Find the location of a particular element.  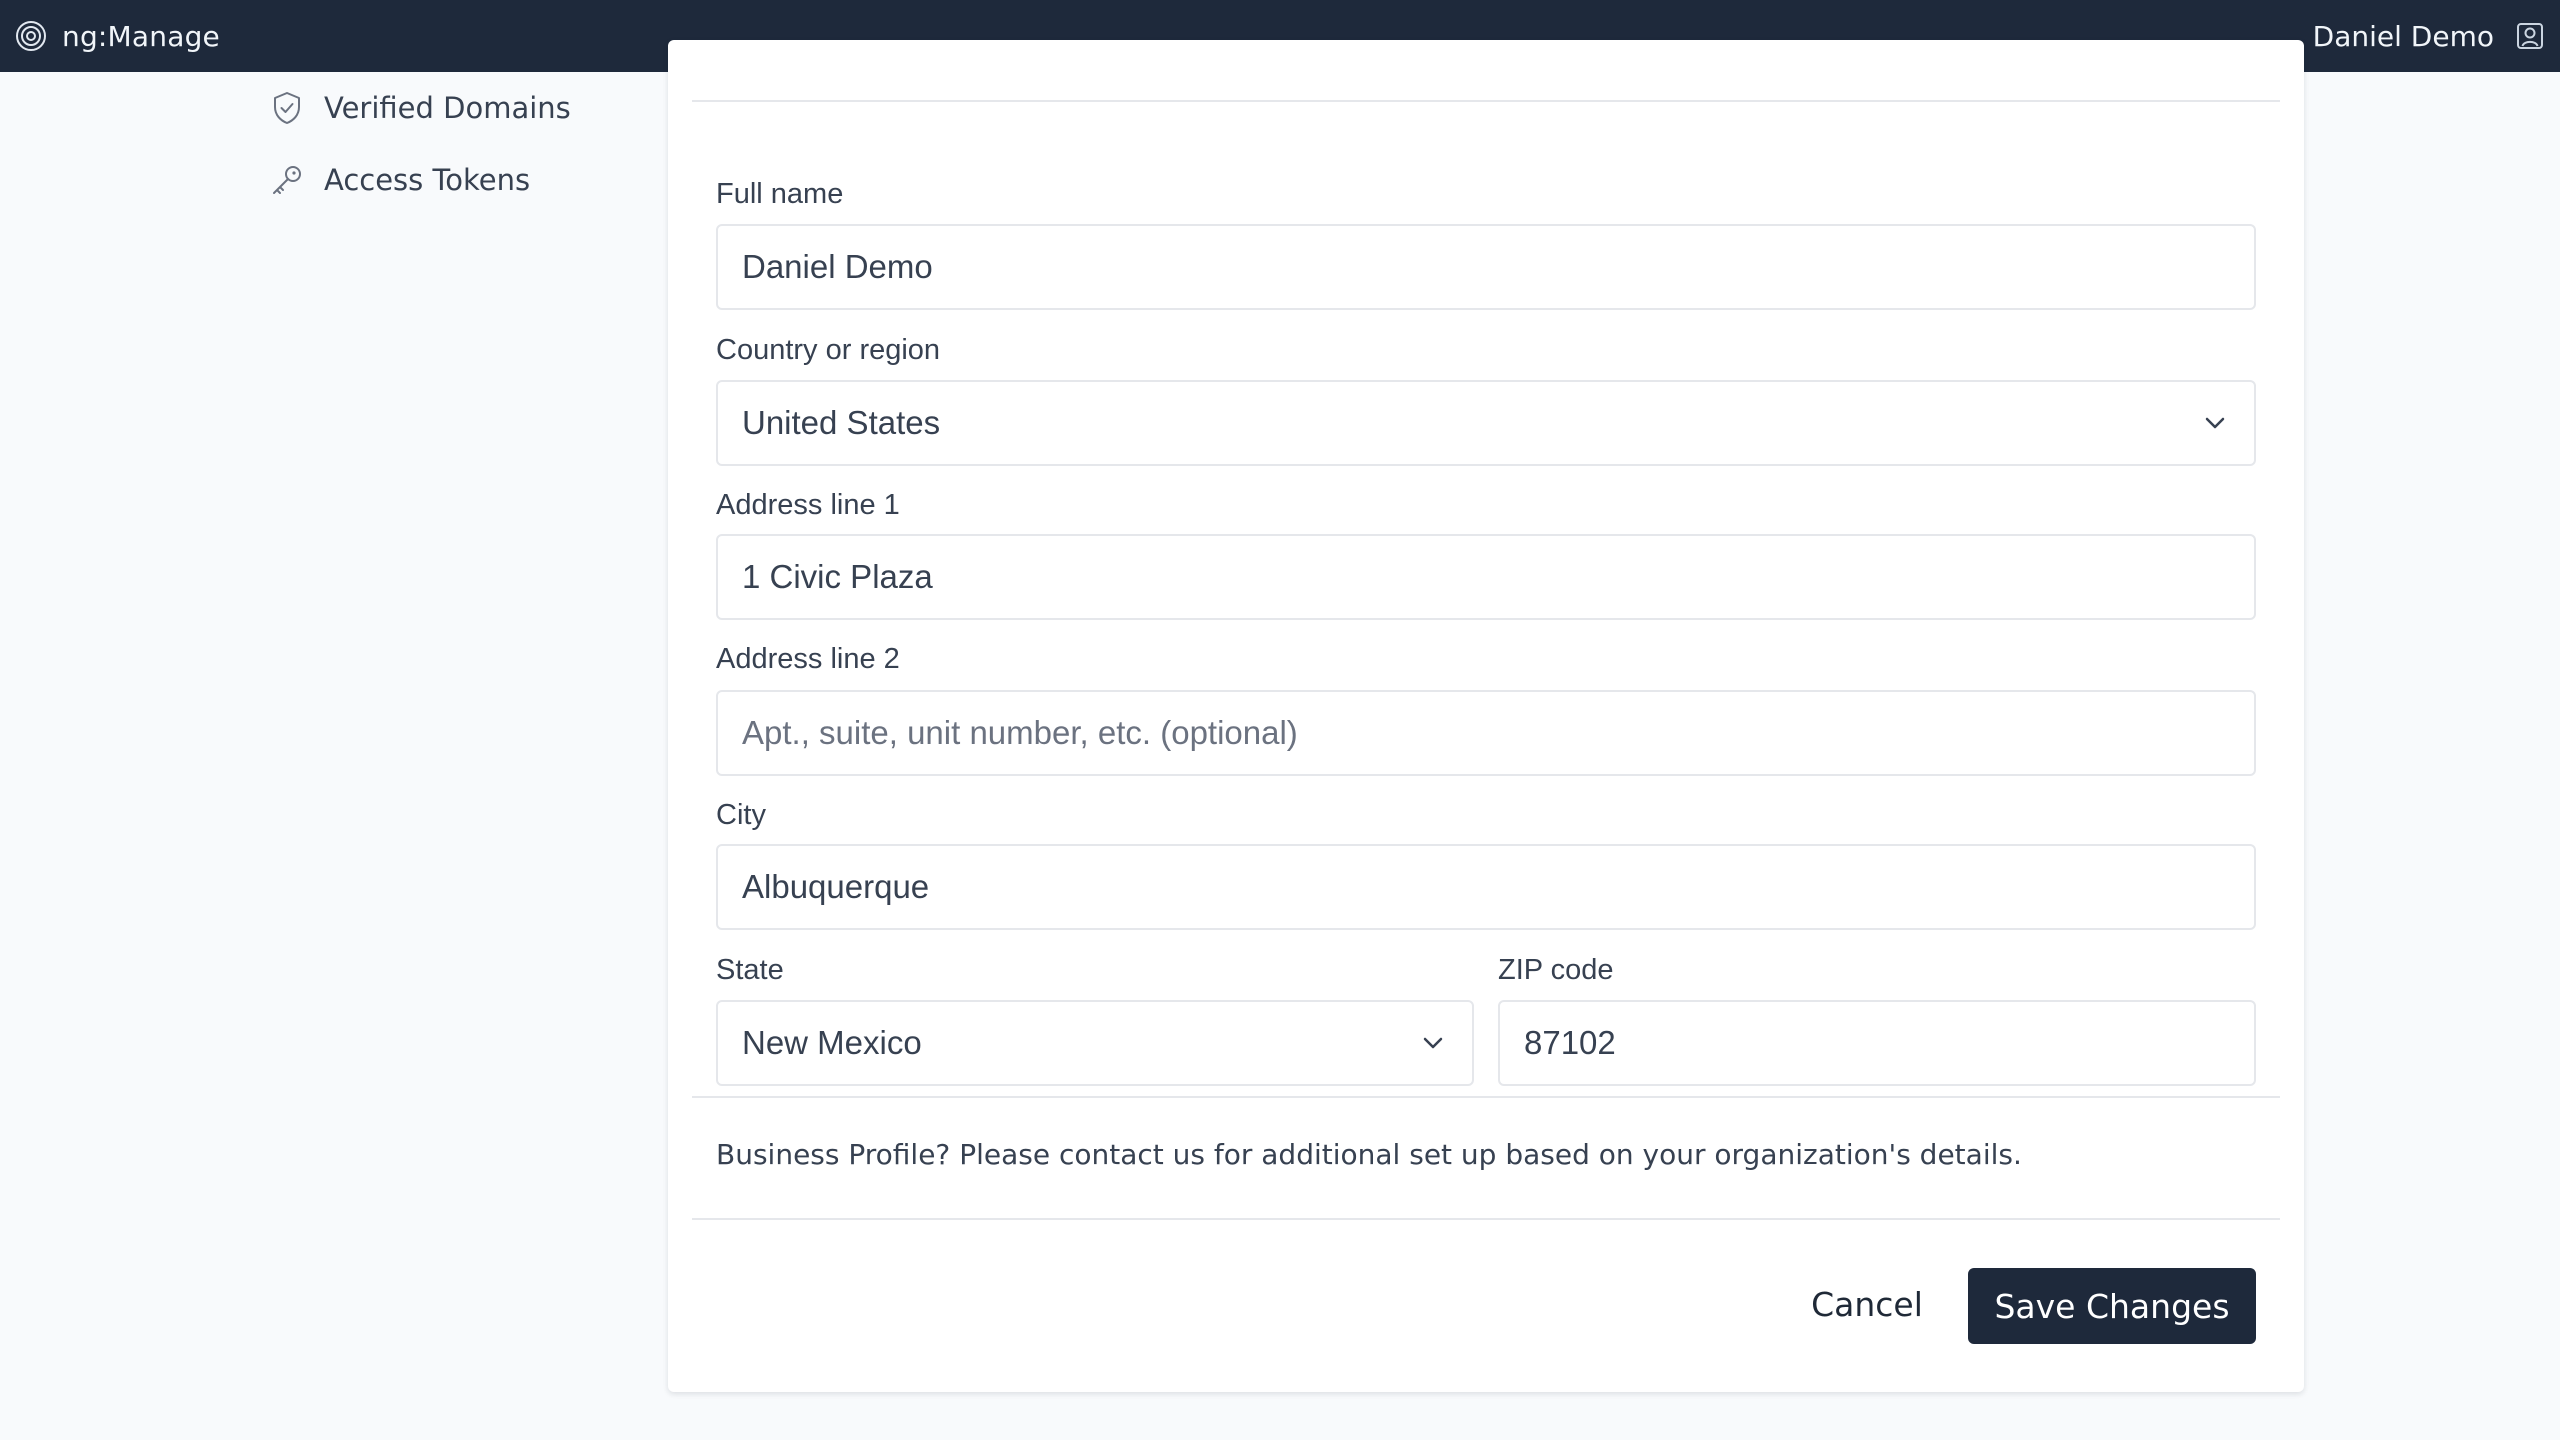

country-label: Country or region is located at coordinates (828, 350).